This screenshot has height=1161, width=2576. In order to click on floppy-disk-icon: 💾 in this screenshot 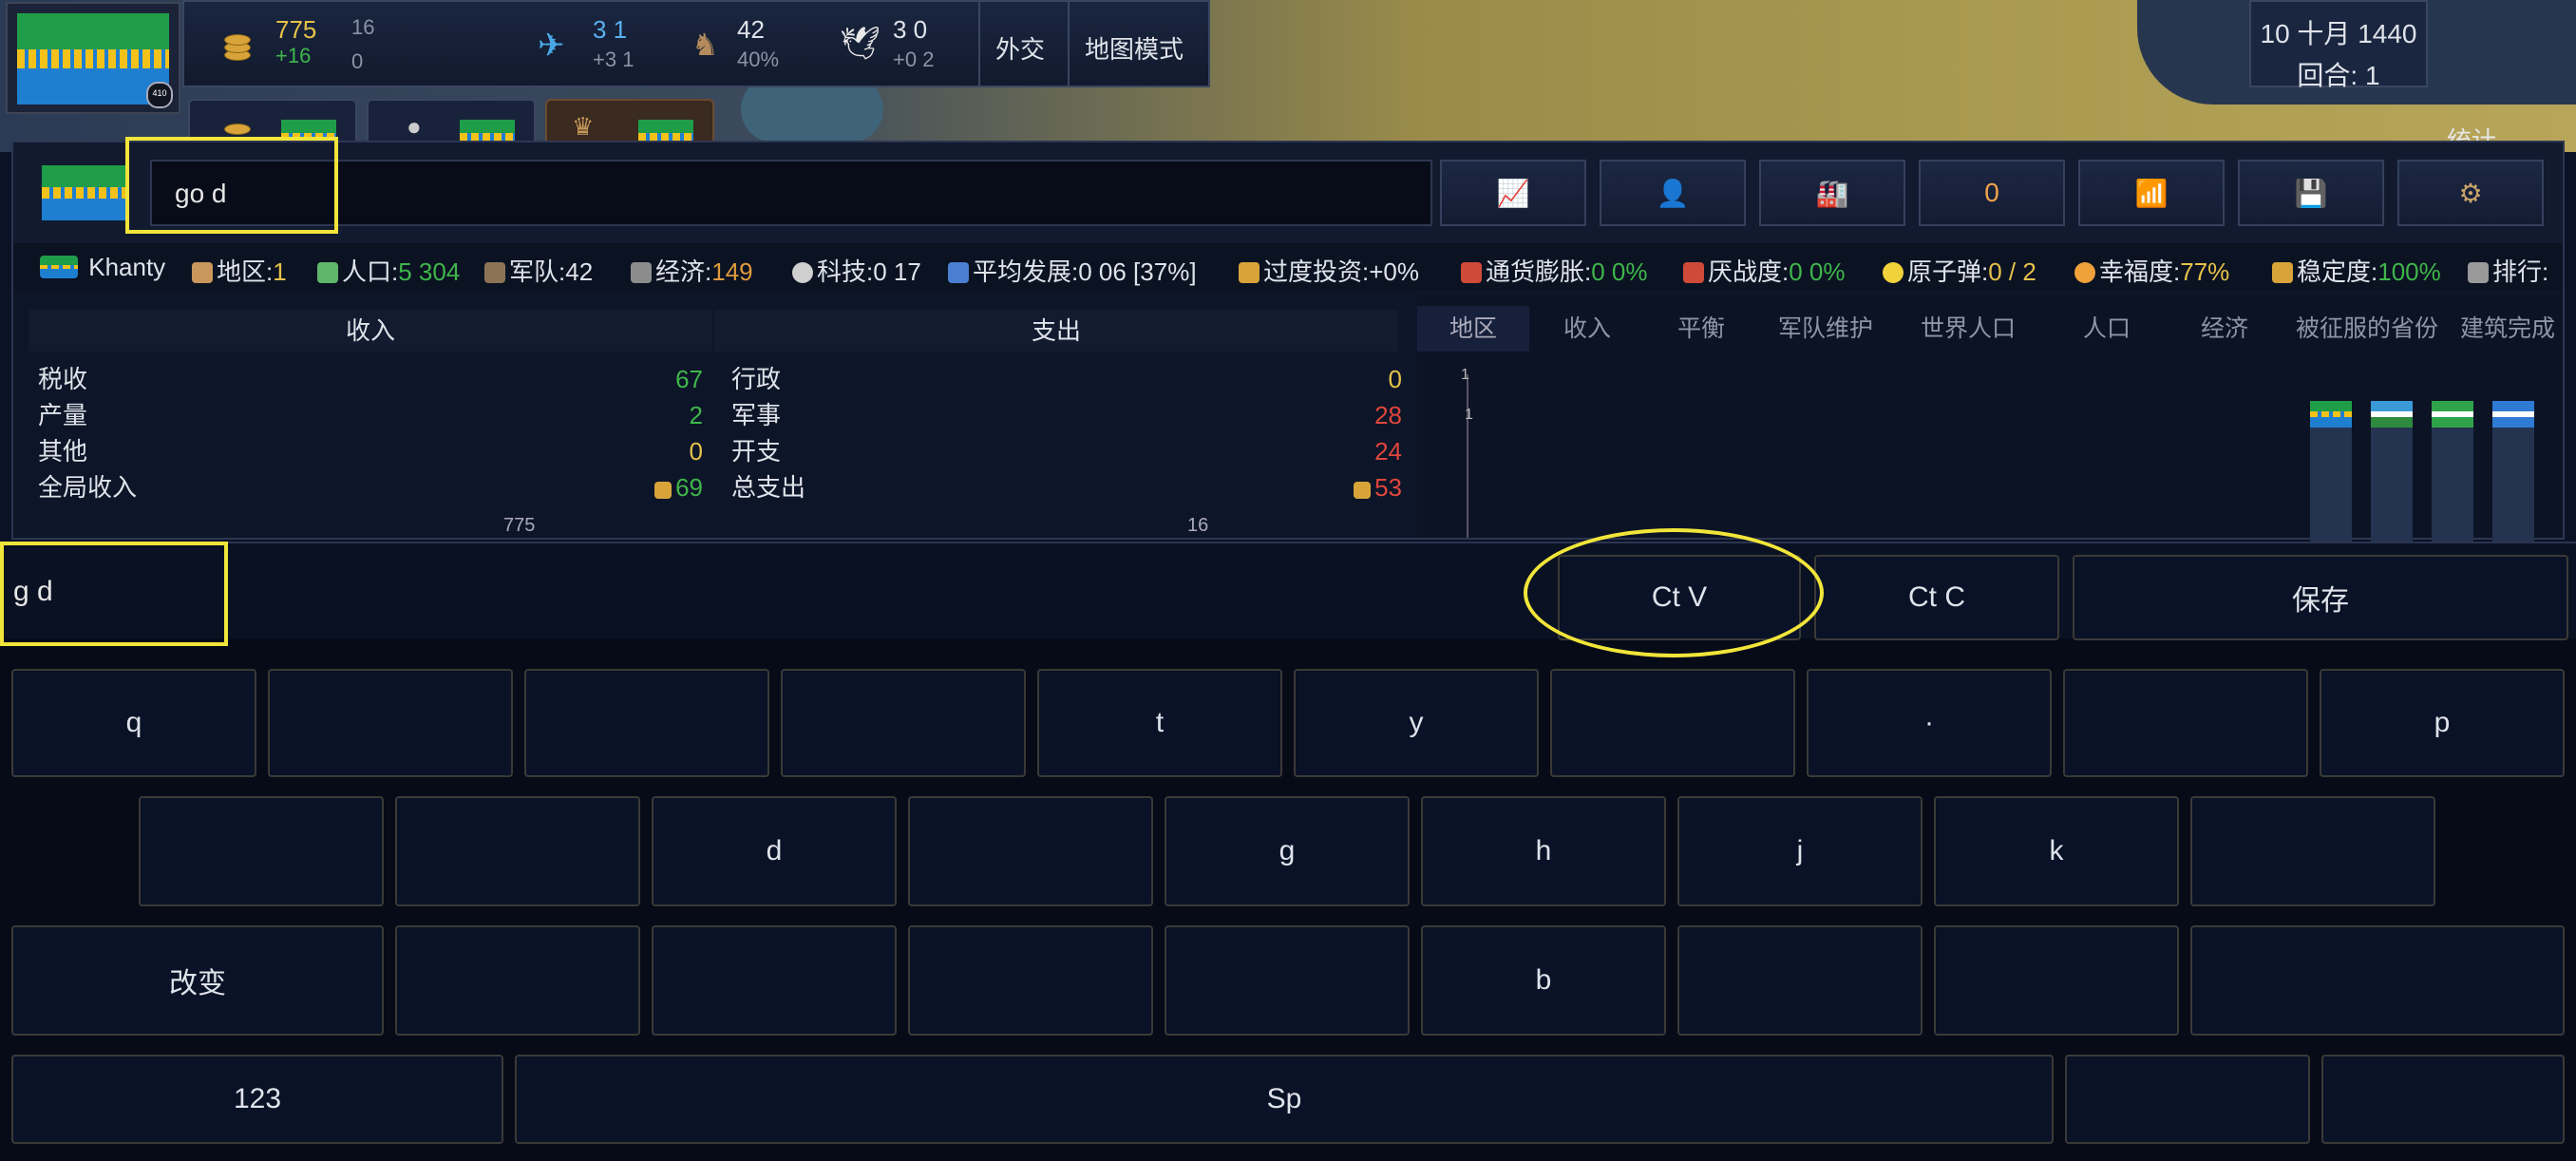, I will do `click(2311, 193)`.